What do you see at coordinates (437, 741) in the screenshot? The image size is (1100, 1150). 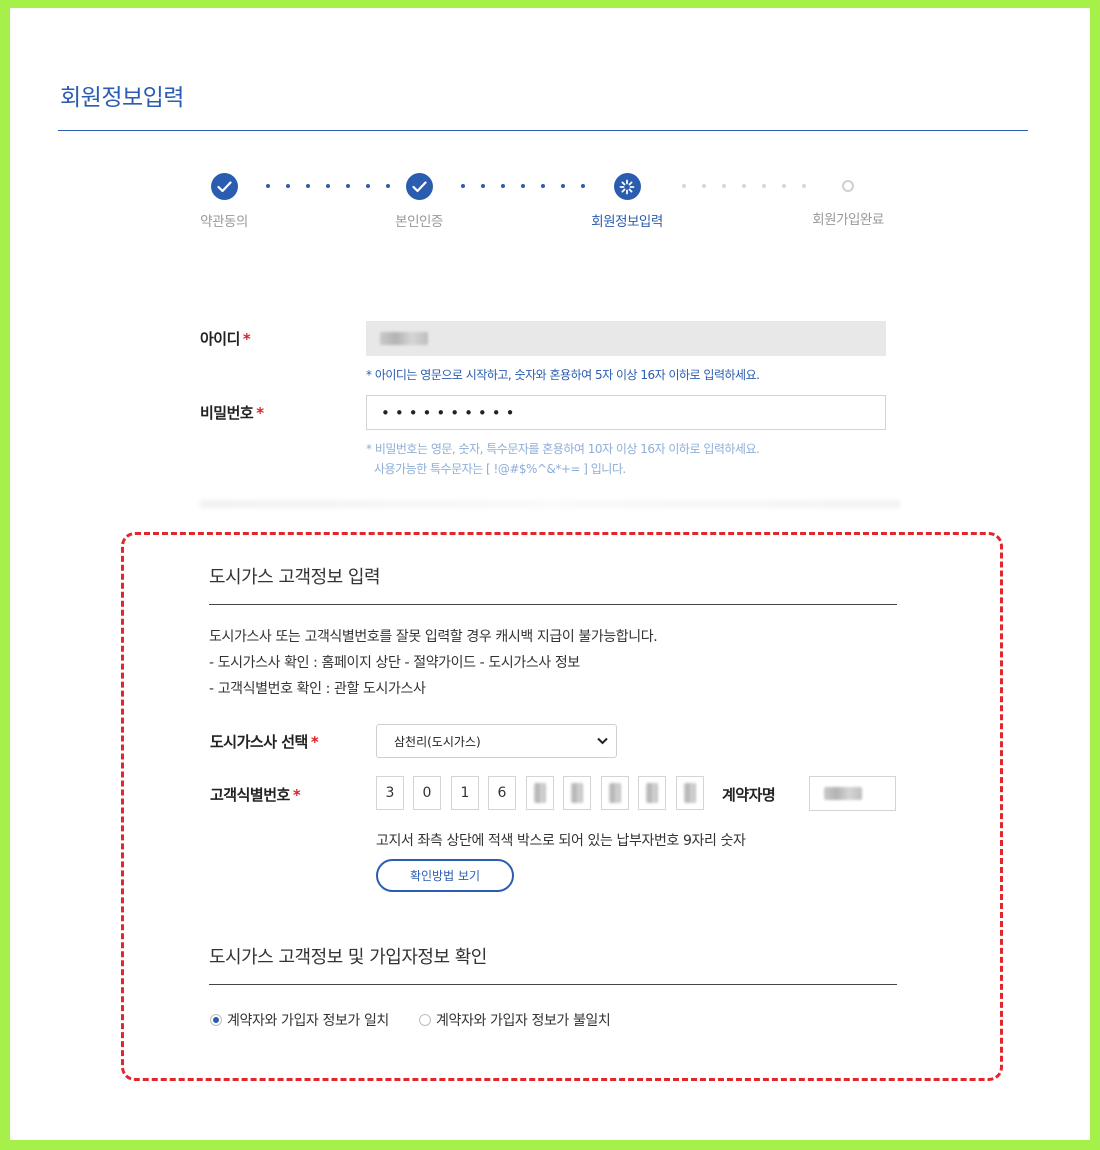 I see `gas-company-selected: 삼천리(도시가스)` at bounding box center [437, 741].